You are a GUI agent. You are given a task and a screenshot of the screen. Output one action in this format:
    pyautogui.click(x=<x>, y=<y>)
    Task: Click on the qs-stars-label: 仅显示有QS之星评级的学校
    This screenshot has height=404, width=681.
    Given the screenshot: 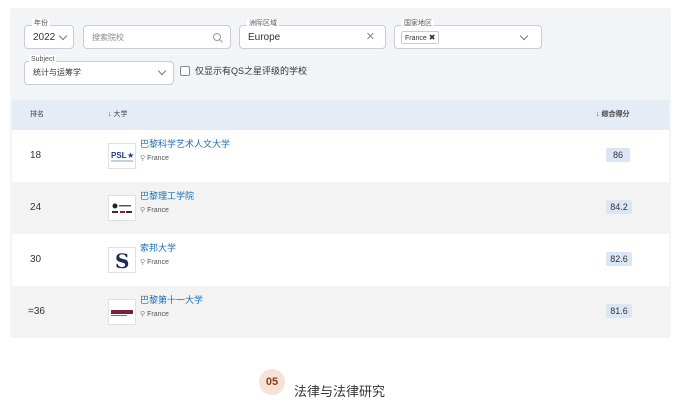 What is the action you would take?
    pyautogui.click(x=251, y=71)
    